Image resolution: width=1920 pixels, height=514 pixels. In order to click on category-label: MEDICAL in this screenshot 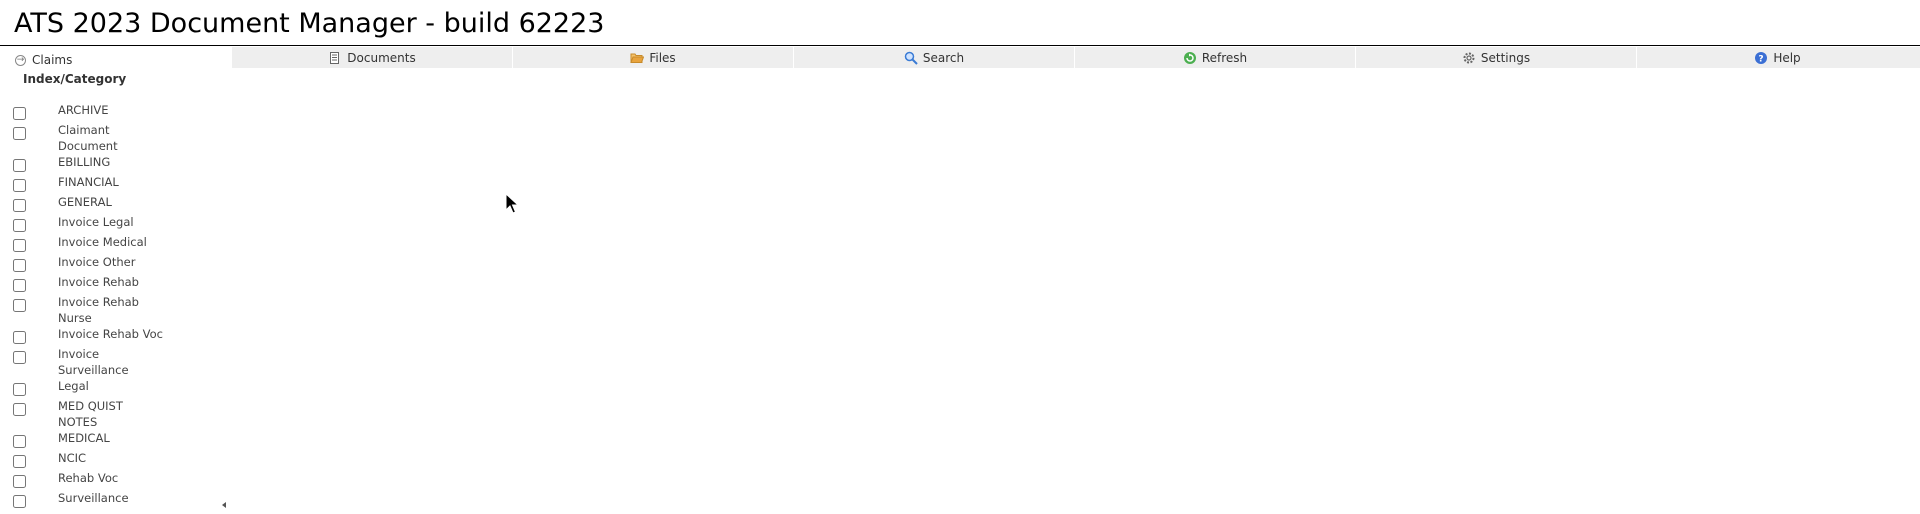, I will do `click(113, 438)`.